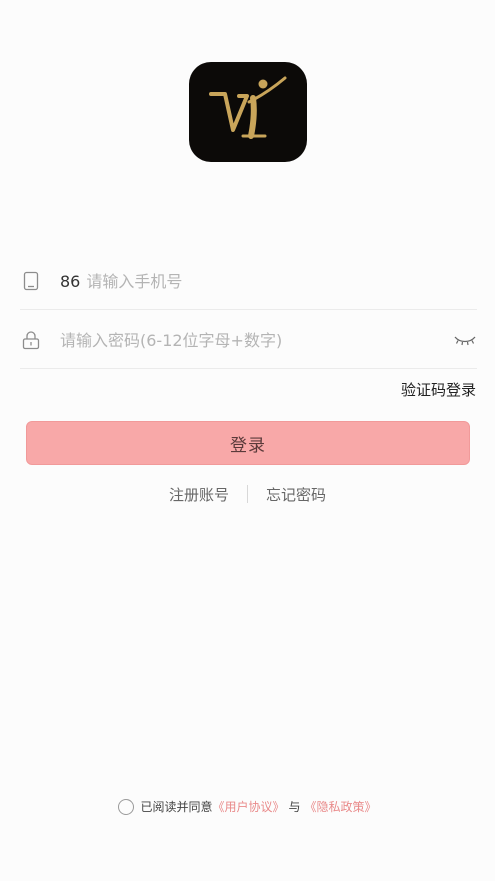 This screenshot has height=881, width=495. I want to click on agreement-row: 已阅读并同意 《用户协议》 与 《隐私政策》, so click(247, 806).